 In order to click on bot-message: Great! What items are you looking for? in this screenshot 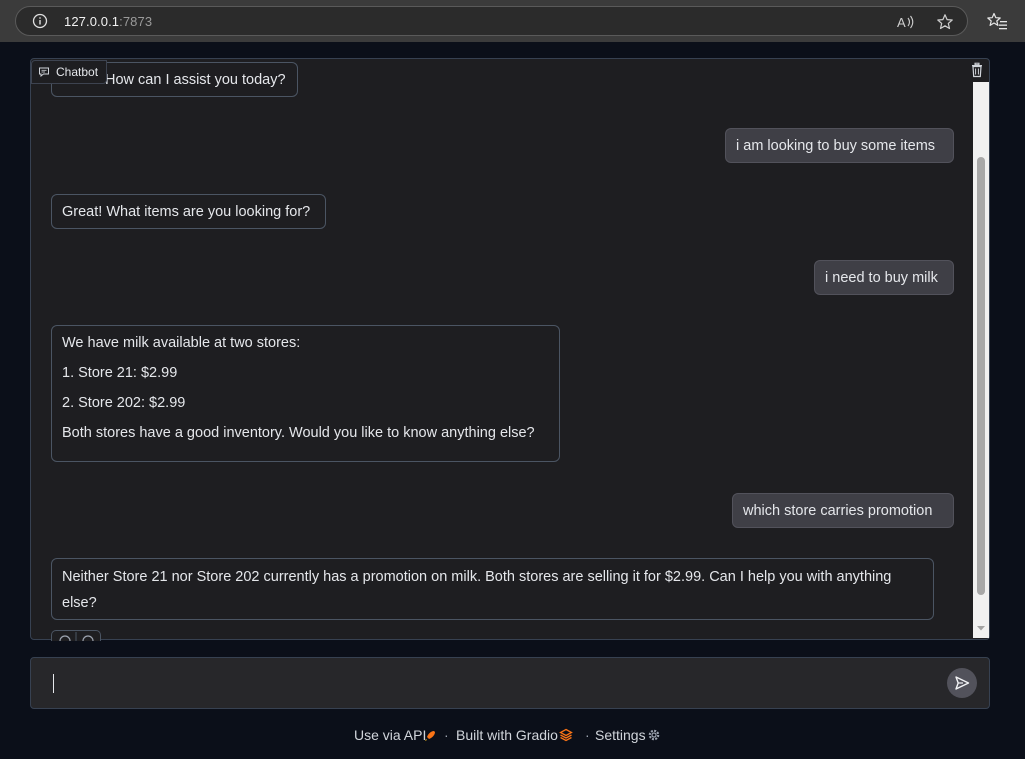, I will do `click(188, 211)`.